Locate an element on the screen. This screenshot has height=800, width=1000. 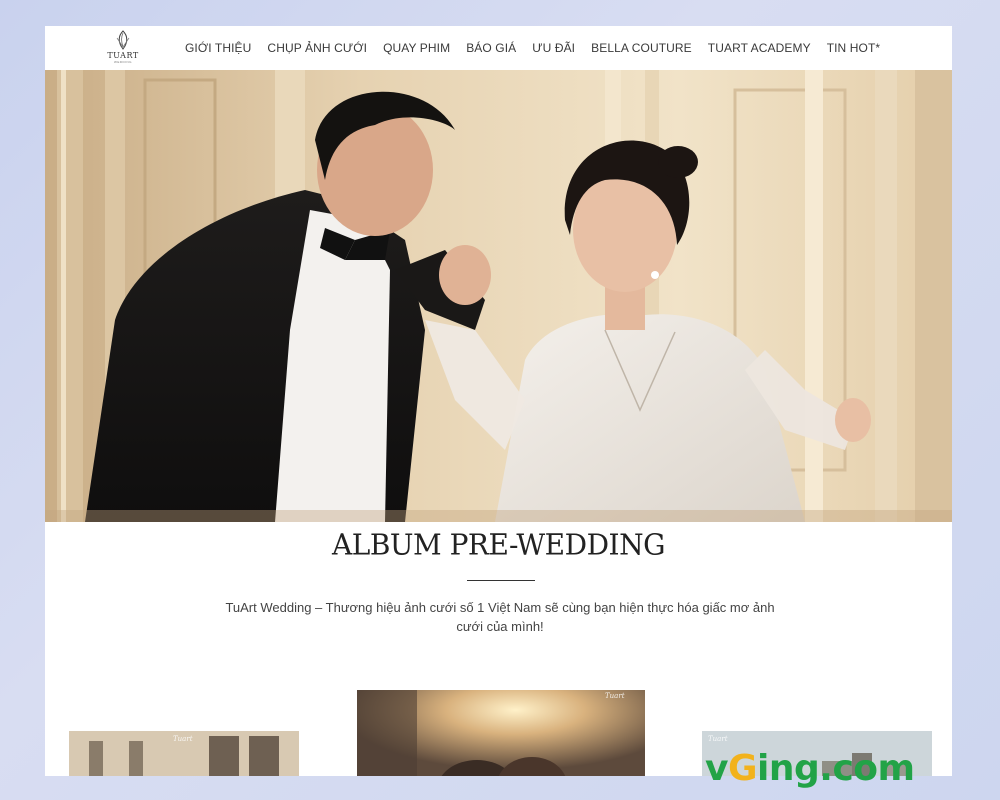
nav-item-chup-anh-cuoi: CHỤP ẢNH CƯỚI is located at coordinates (317, 48).